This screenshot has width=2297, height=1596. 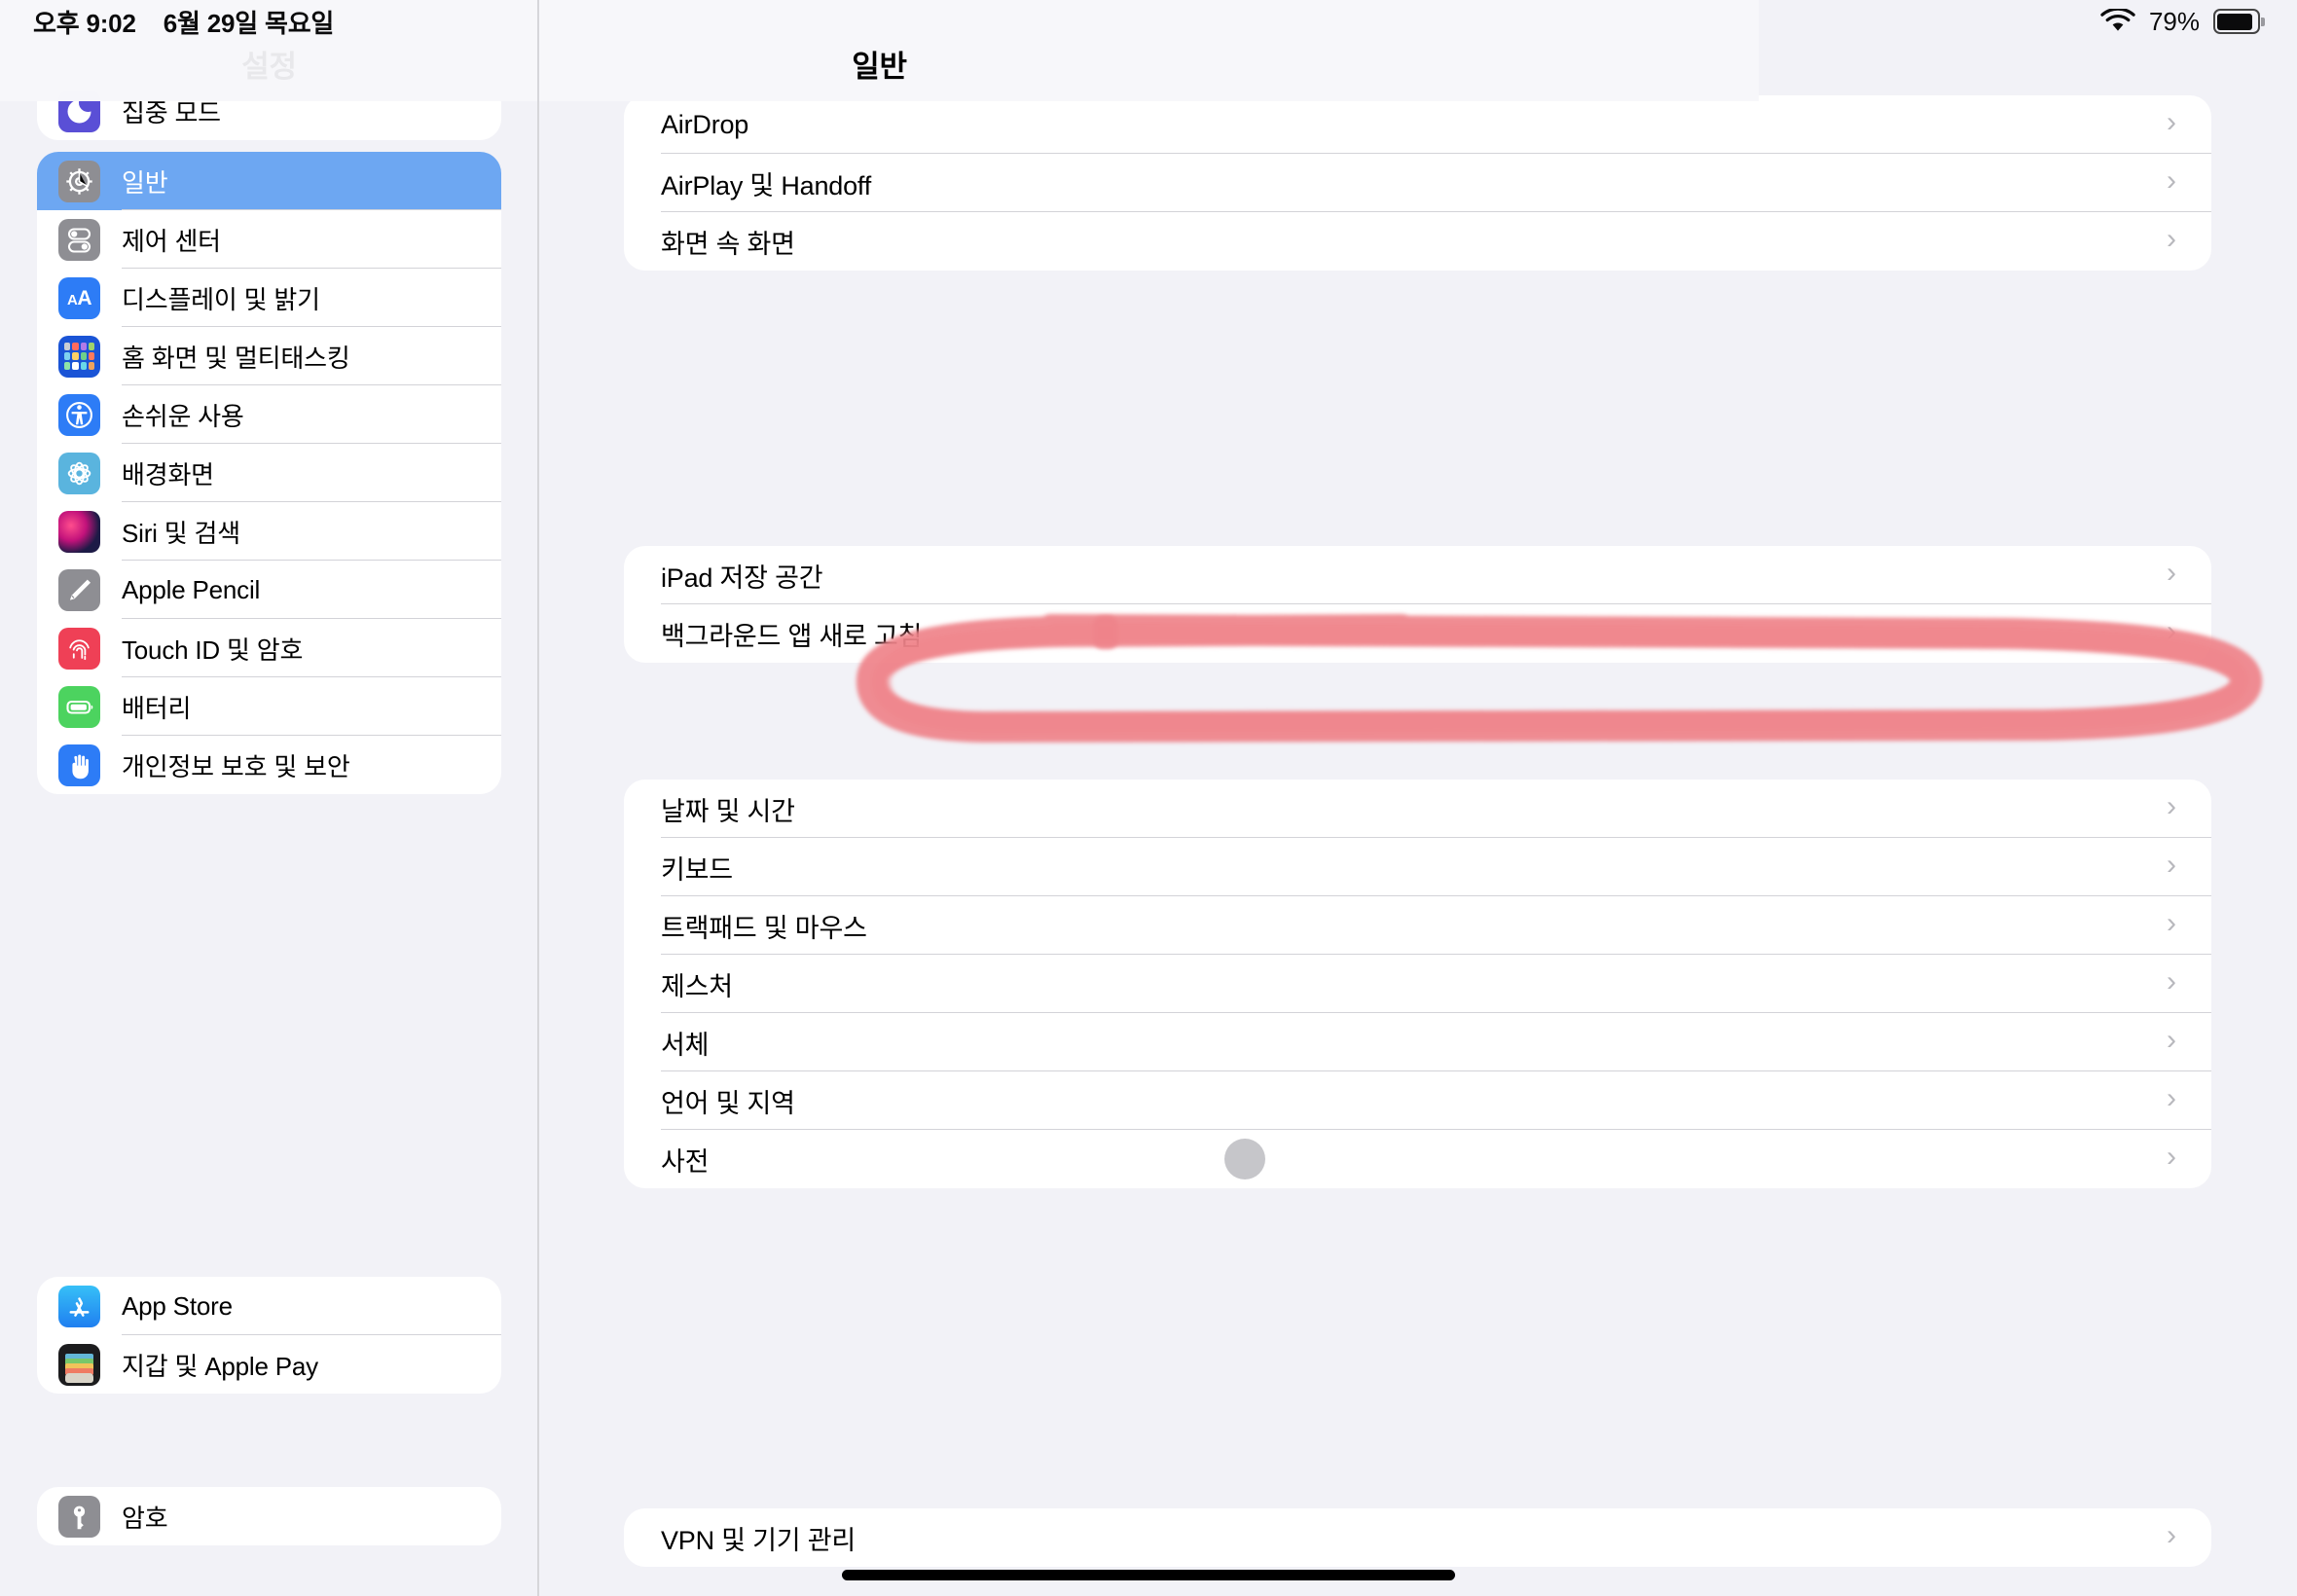 What do you see at coordinates (221, 299) in the screenshot?
I see `sidebar-item-label: 디스플레이 및 밝기` at bounding box center [221, 299].